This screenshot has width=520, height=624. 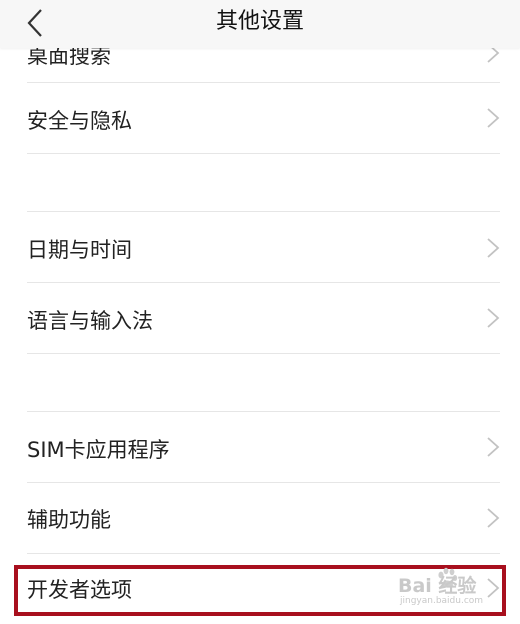 I want to click on settings-item-label: 语言与输入法, so click(x=90, y=321).